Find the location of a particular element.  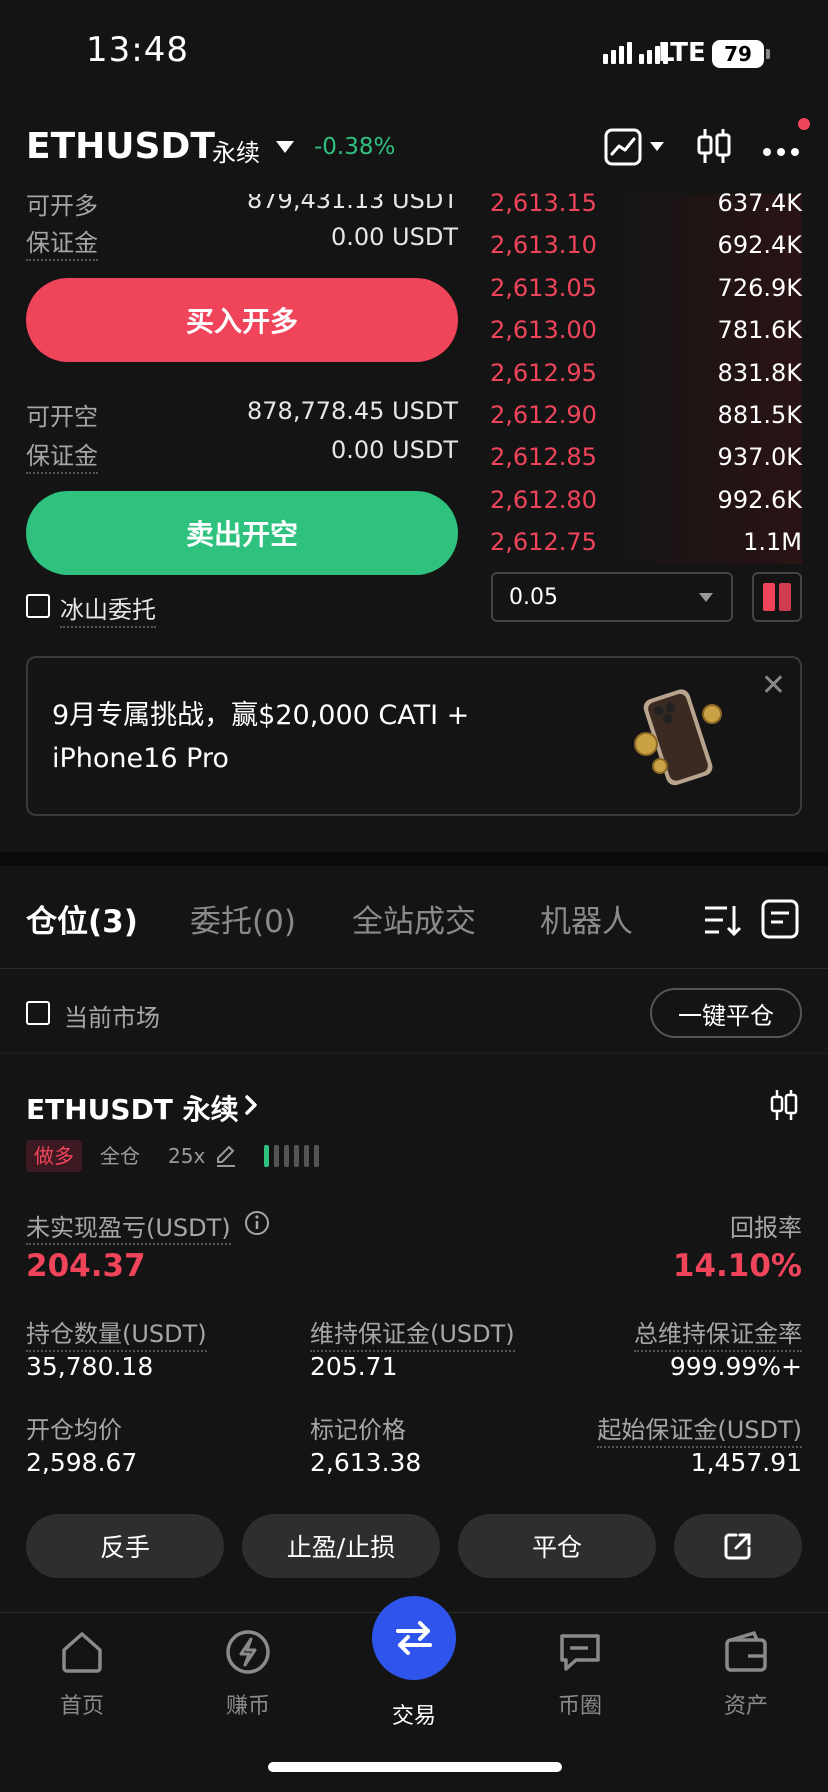

order-book-row: 2,612.75 1.1M is located at coordinates (646, 542).